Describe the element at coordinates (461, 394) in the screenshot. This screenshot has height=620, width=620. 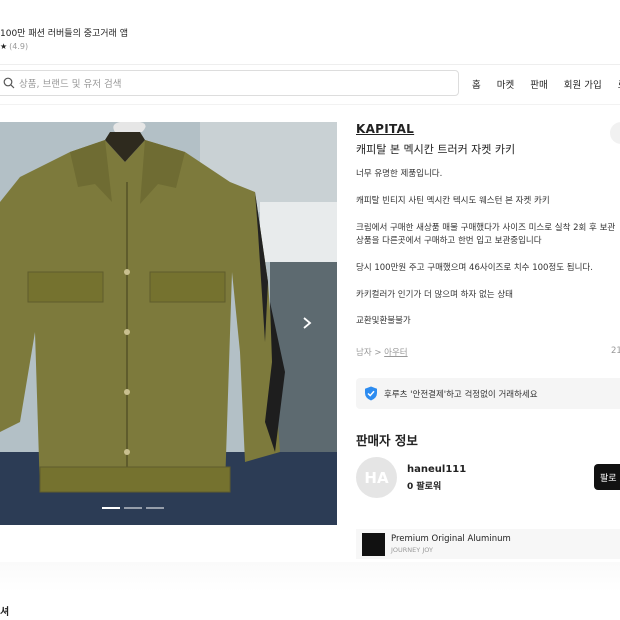
I see `safe-payment-text: 후루츠 '안전결제'하고 걱정없이 거래하세요` at that location.